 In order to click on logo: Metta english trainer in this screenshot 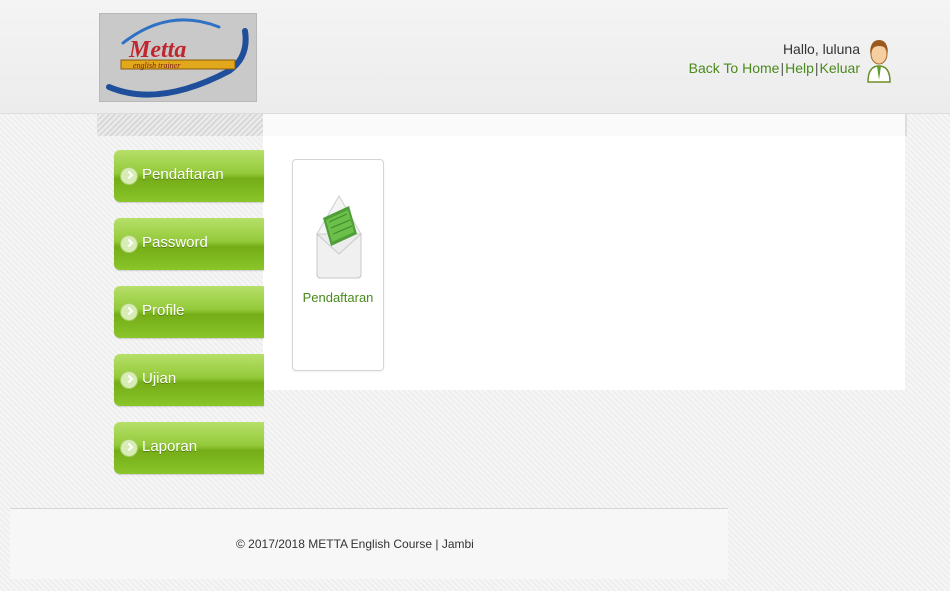, I will do `click(178, 57)`.